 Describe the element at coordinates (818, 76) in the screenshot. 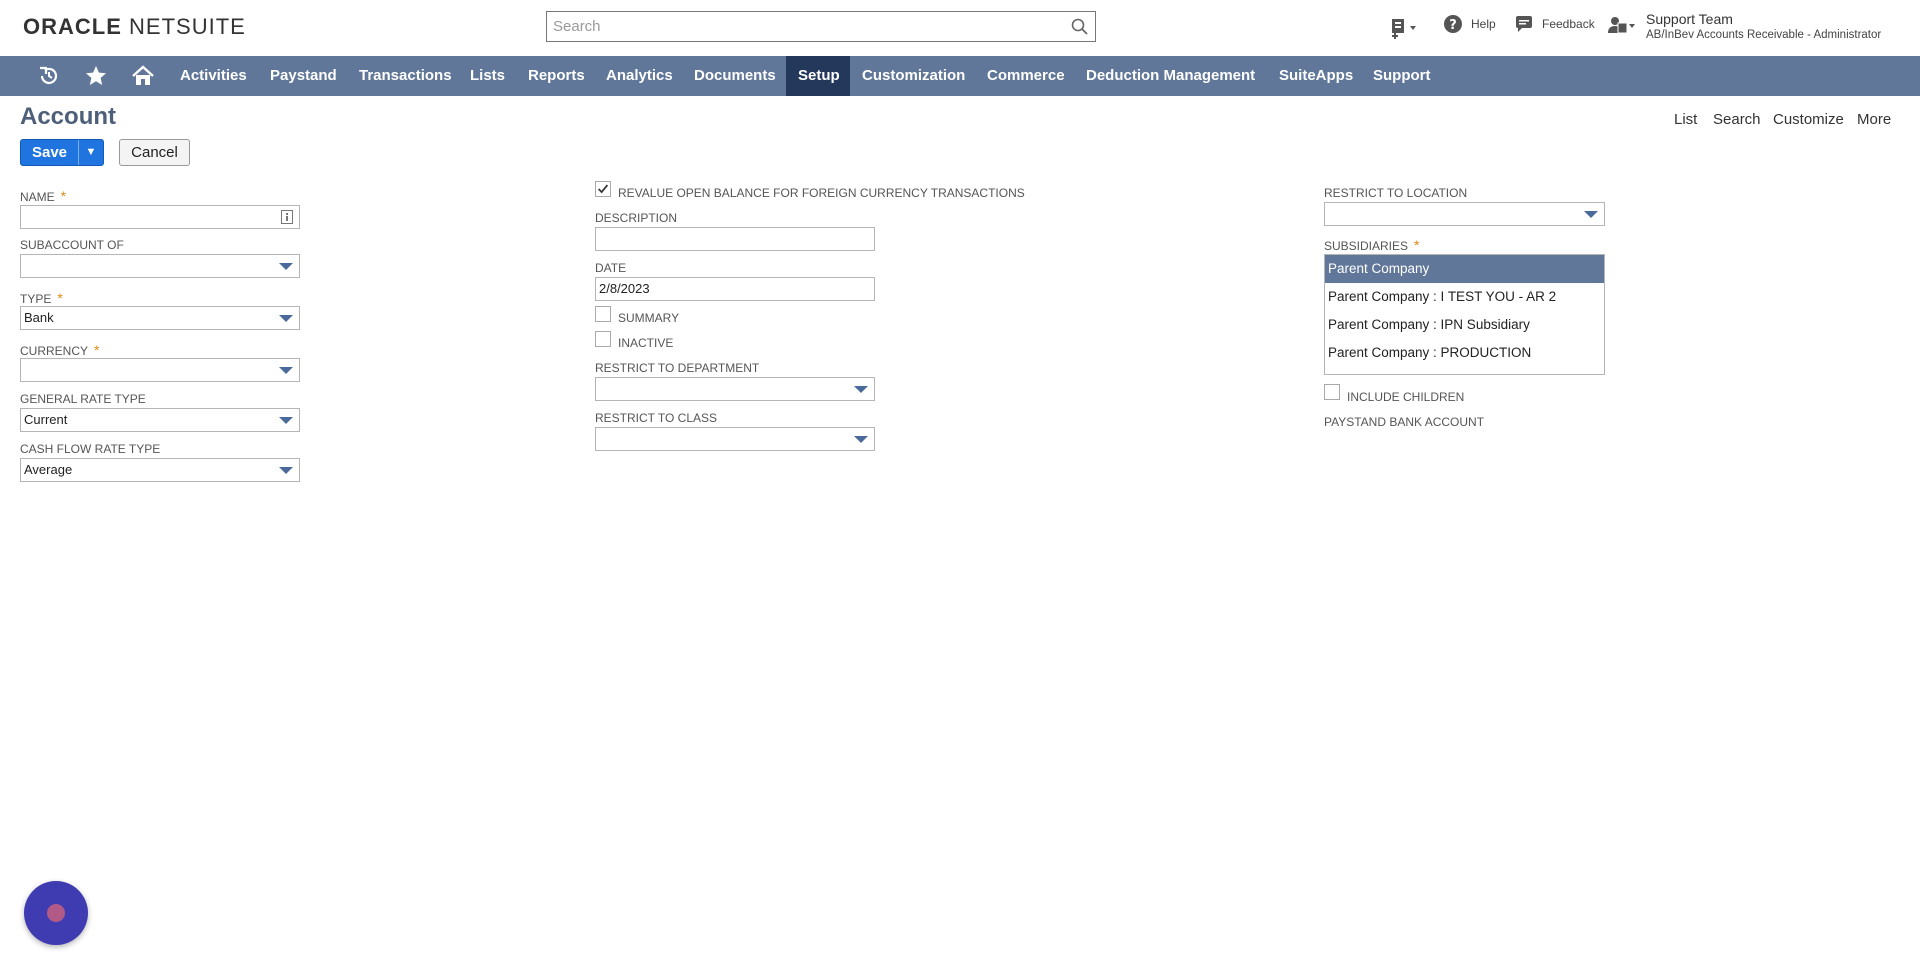

I see `nav-setup: Setup` at that location.